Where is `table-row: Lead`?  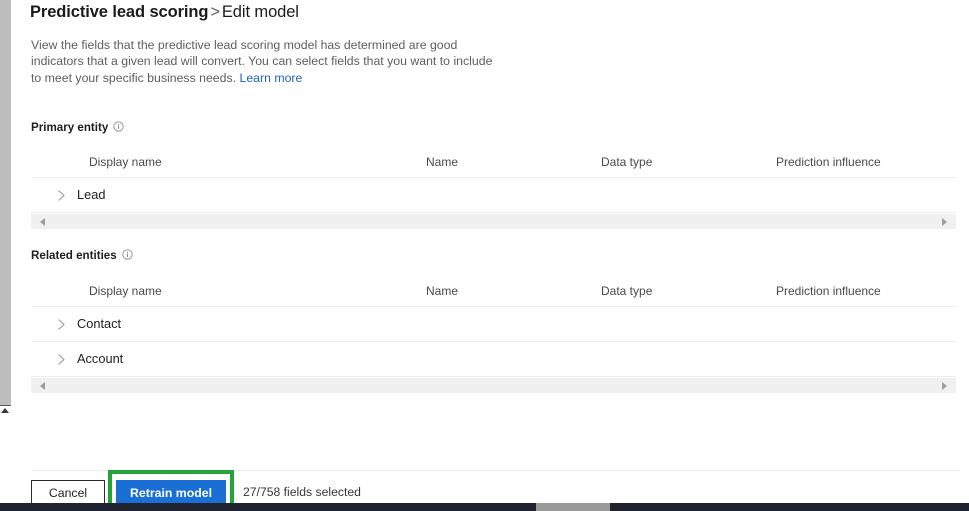 table-row: Lead is located at coordinates (493, 195).